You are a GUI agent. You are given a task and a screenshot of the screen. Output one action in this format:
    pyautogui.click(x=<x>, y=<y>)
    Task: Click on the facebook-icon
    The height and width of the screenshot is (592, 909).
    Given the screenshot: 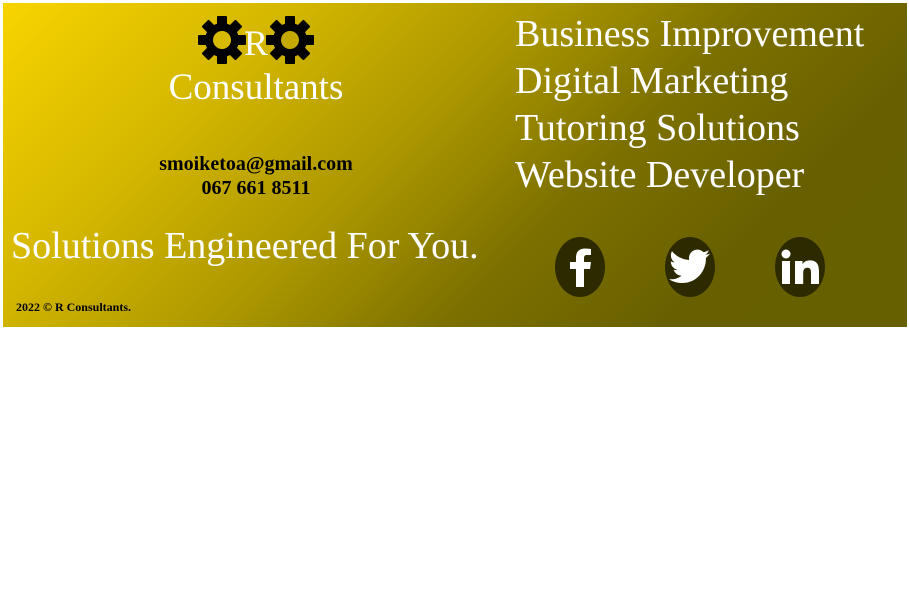 What is the action you would take?
    pyautogui.click(x=580, y=267)
    